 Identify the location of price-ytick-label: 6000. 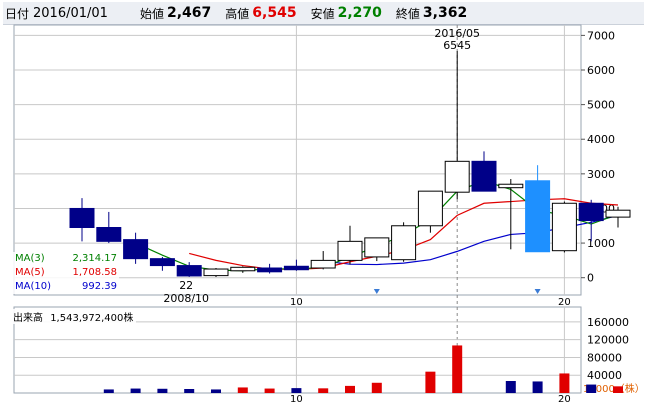
(601, 70).